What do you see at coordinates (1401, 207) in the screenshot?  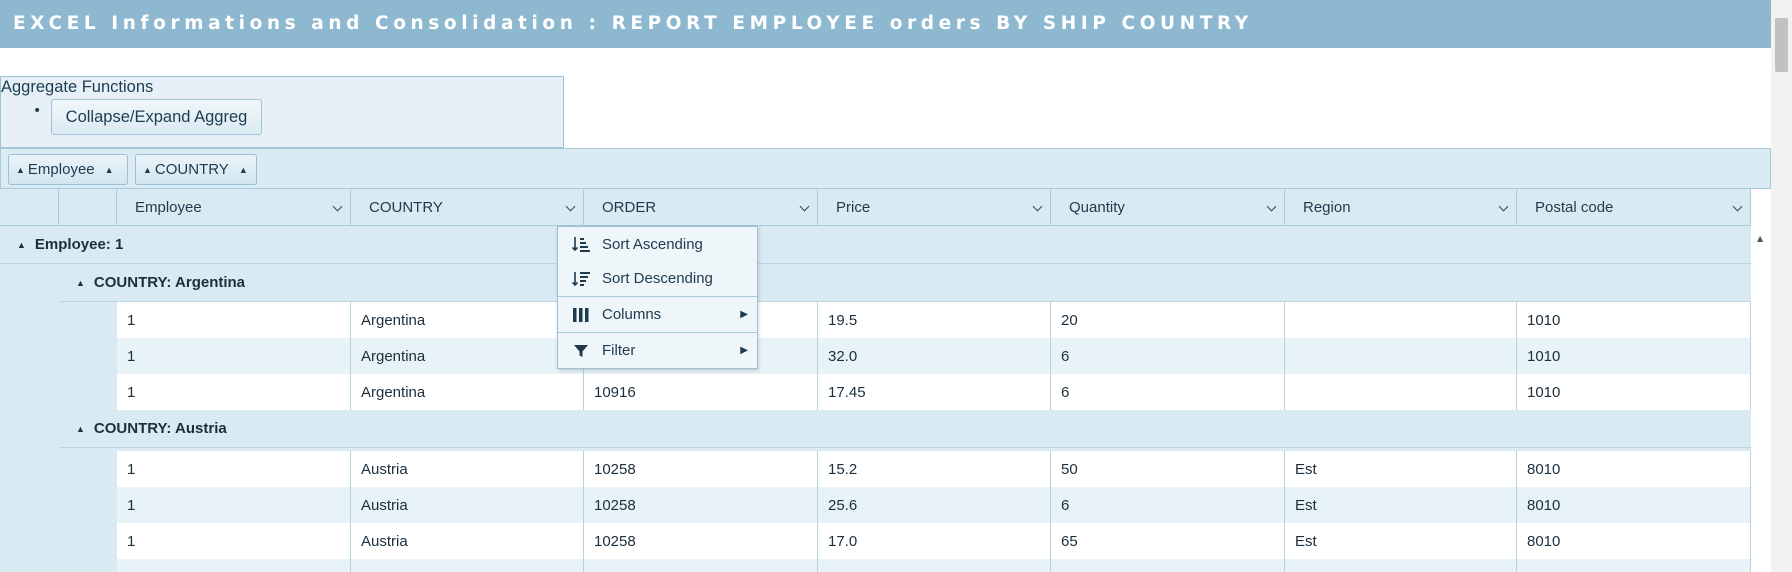 I see `column-header-region: Region` at bounding box center [1401, 207].